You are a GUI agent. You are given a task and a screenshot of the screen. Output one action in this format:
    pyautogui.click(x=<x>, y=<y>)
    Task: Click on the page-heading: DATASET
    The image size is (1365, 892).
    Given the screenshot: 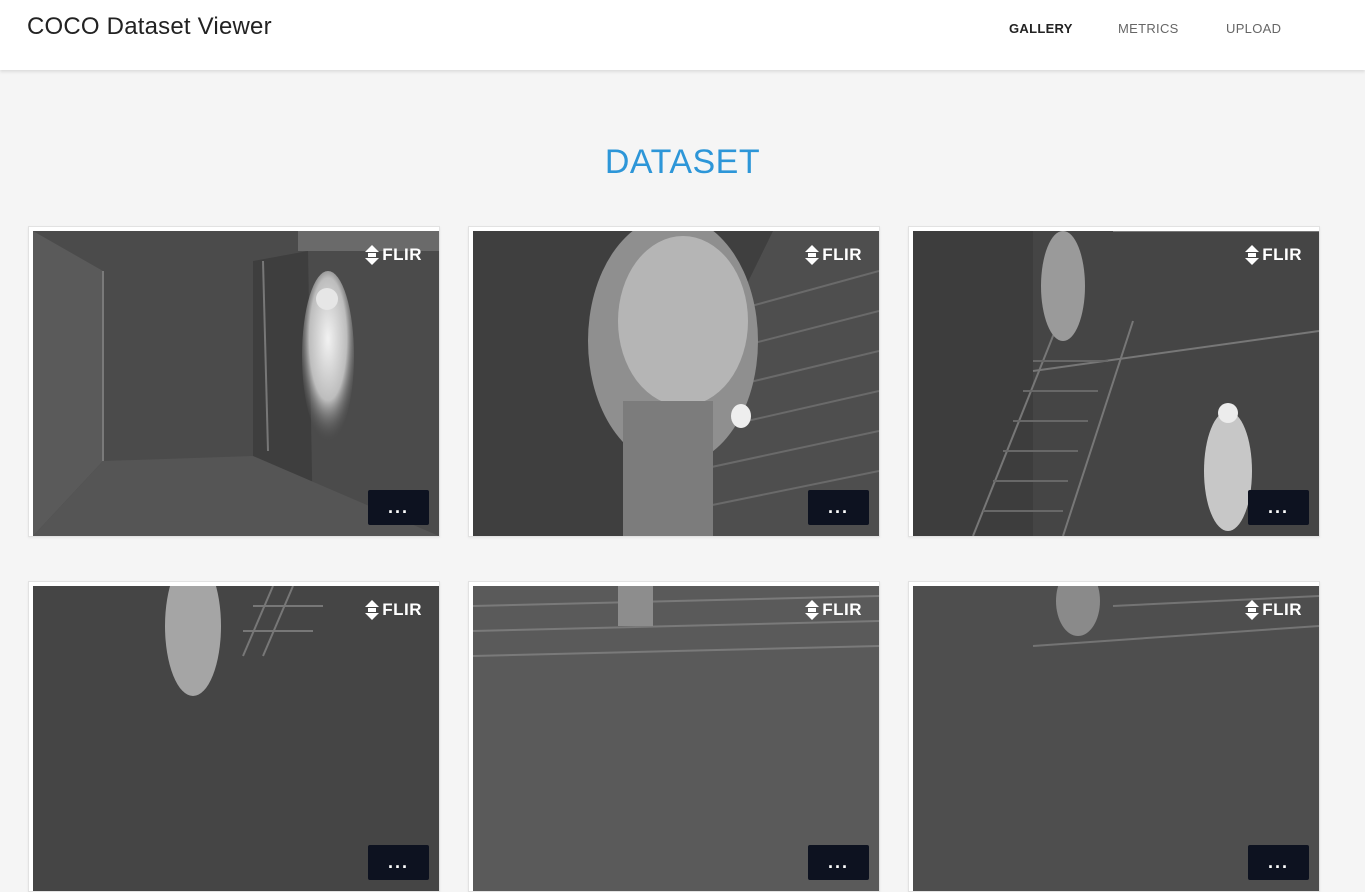 What is the action you would take?
    pyautogui.click(x=682, y=162)
    